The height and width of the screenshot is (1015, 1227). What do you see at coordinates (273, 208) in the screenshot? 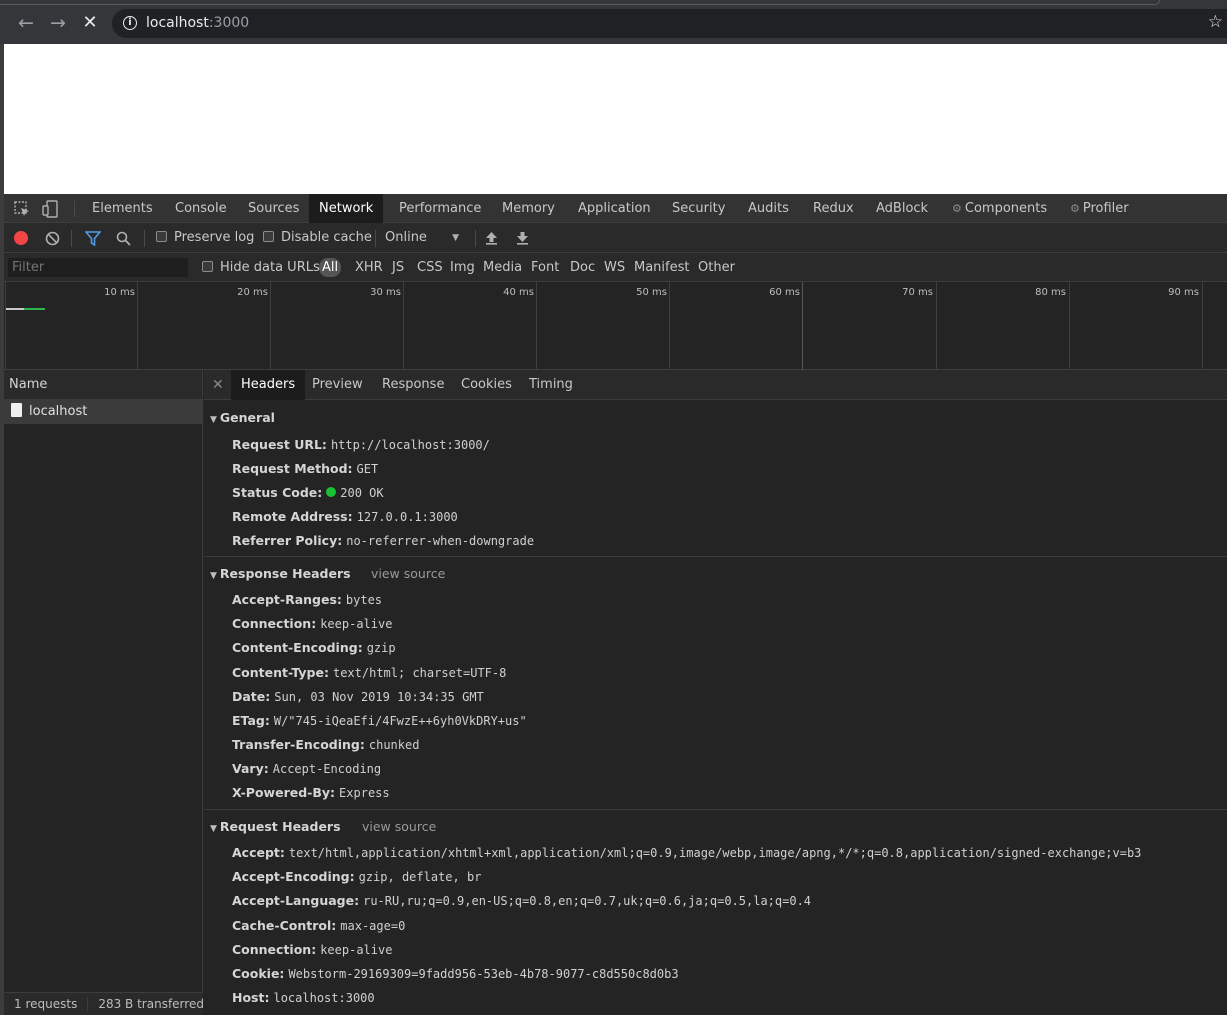
I see `tab-sources: Sources` at bounding box center [273, 208].